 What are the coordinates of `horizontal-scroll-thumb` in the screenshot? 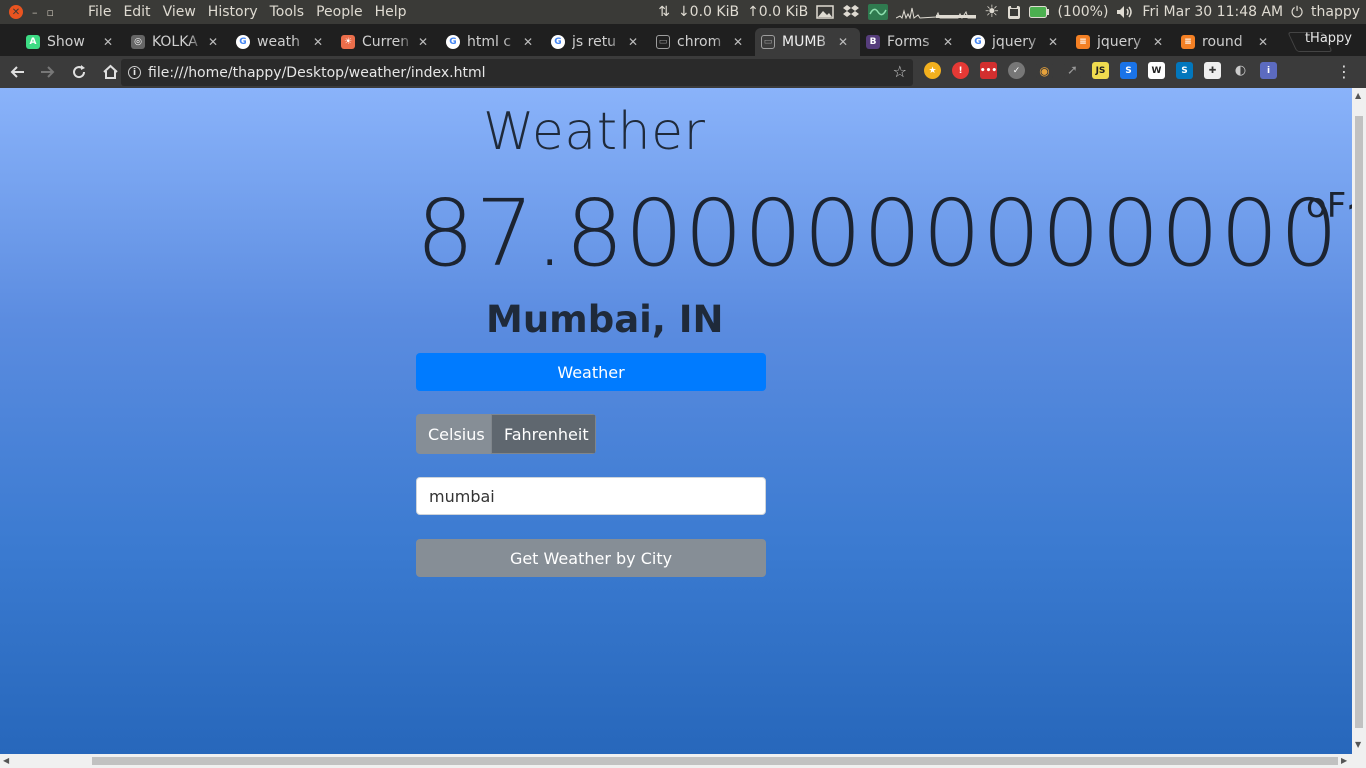 It's located at (715, 761).